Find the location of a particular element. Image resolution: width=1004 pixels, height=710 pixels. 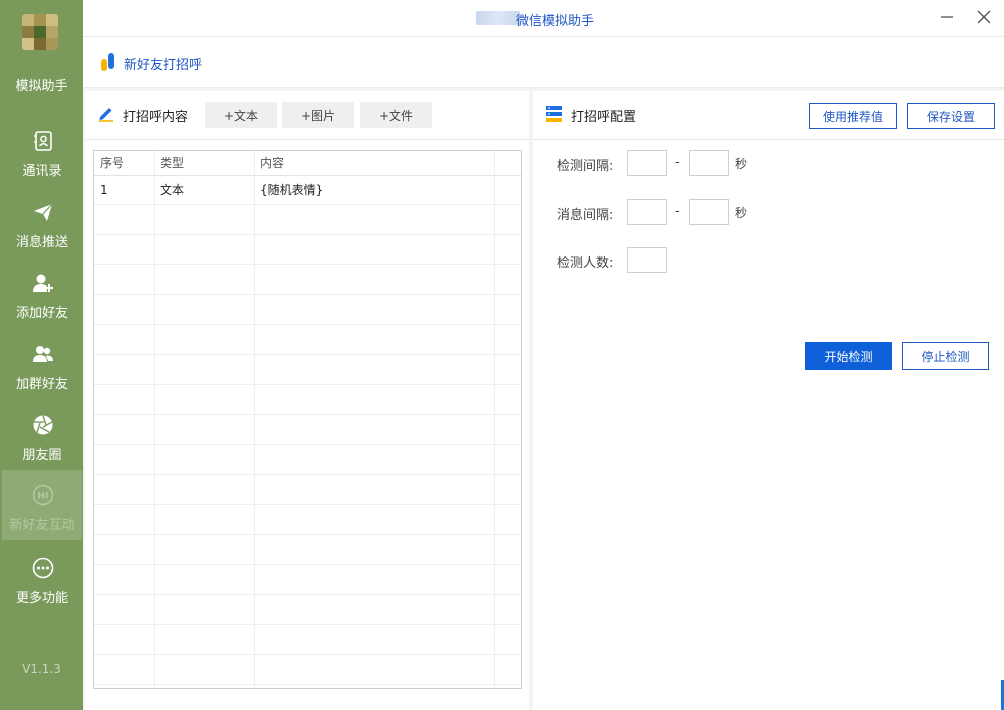

message-interval-min-input is located at coordinates (647, 212).